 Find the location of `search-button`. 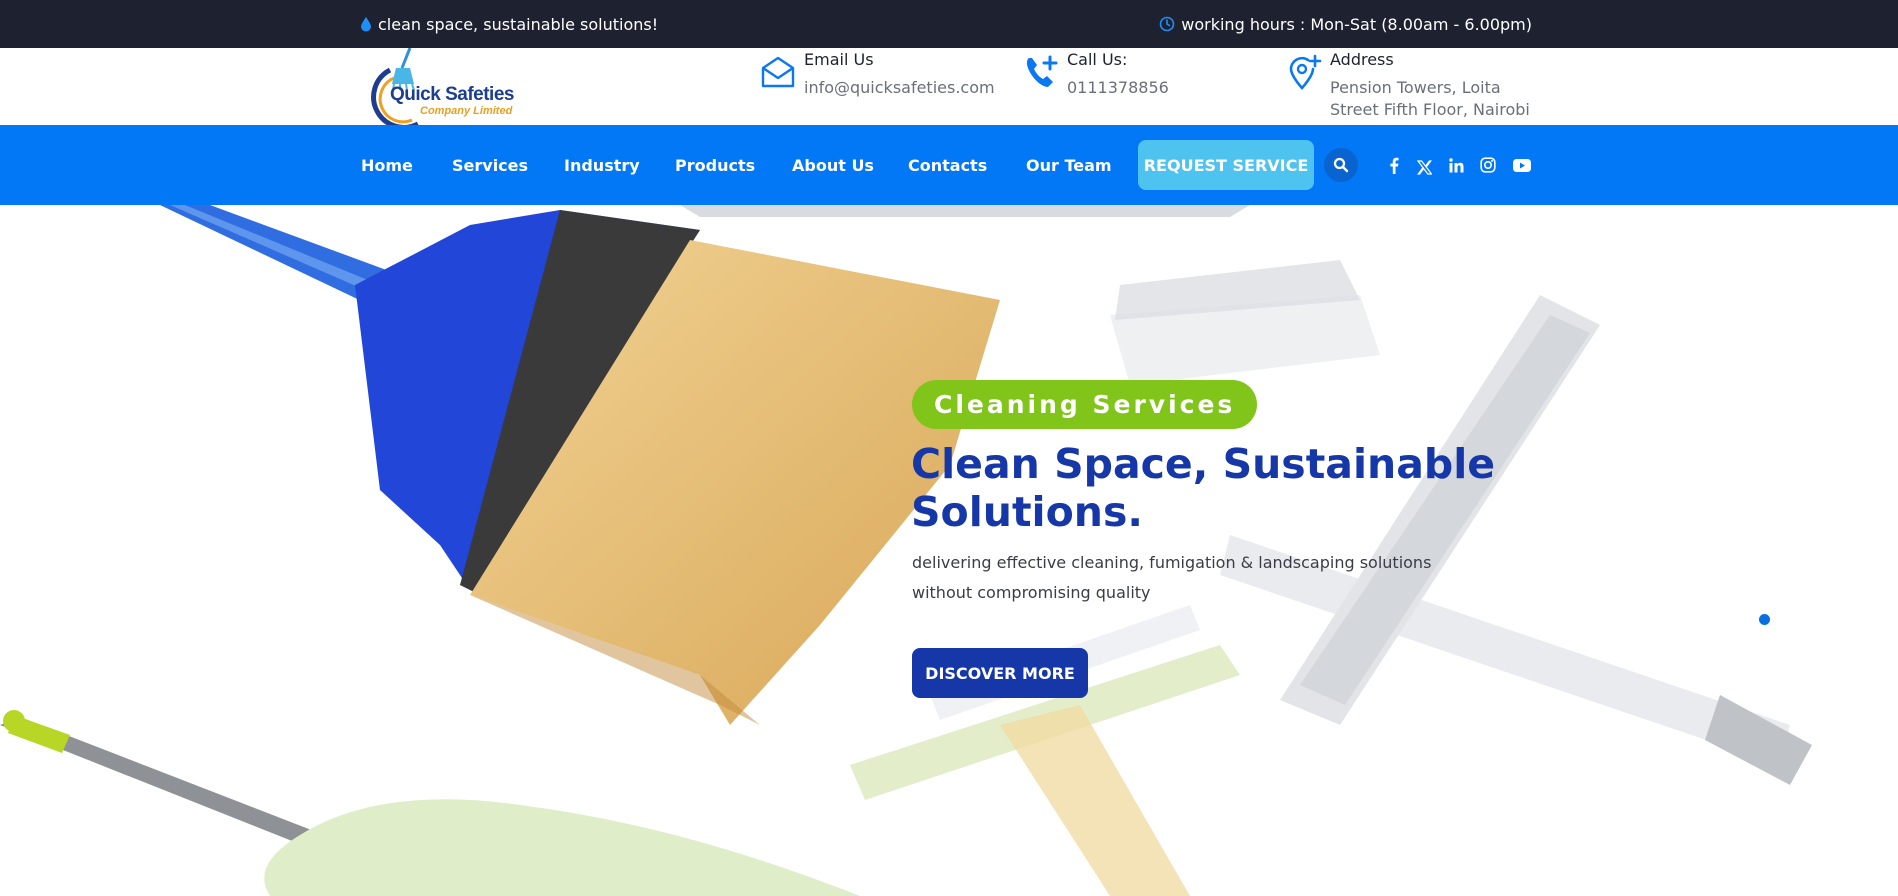

search-button is located at coordinates (1341, 165).